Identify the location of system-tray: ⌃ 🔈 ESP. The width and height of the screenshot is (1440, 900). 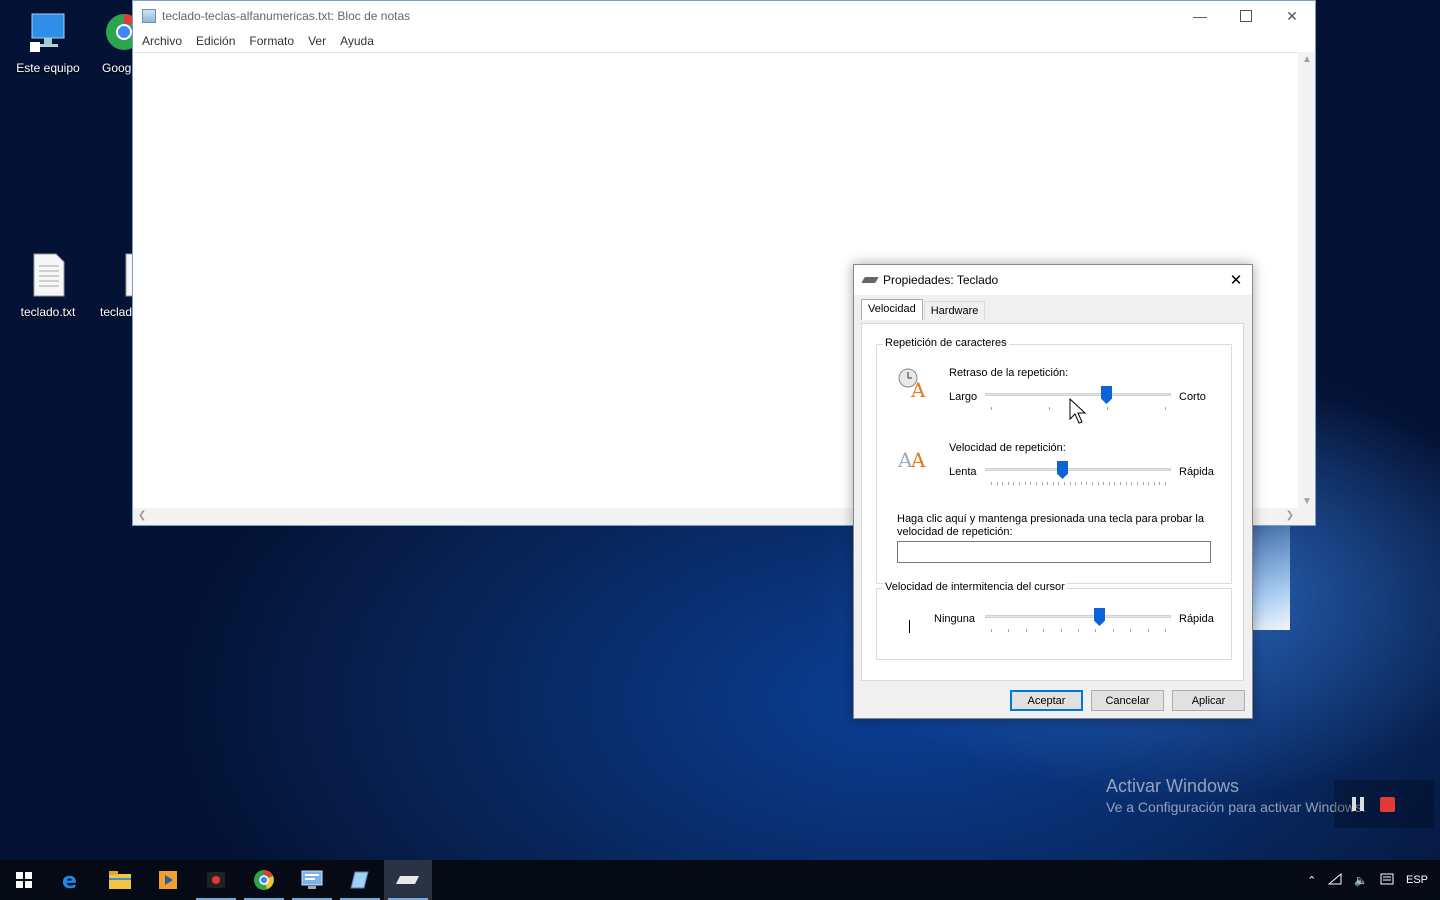
(1370, 880).